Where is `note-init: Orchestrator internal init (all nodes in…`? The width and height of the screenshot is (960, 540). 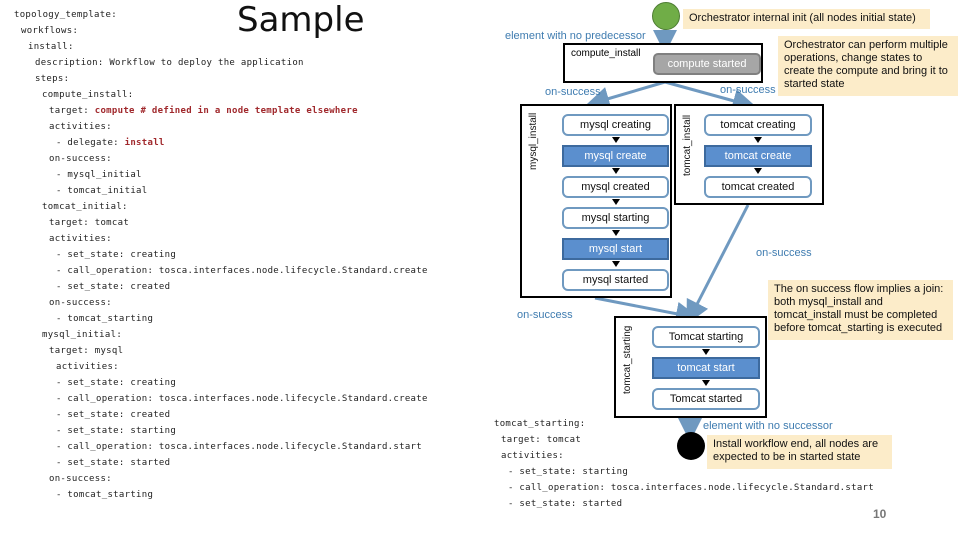
note-init: Orchestrator internal init (all nodes in… is located at coordinates (806, 19).